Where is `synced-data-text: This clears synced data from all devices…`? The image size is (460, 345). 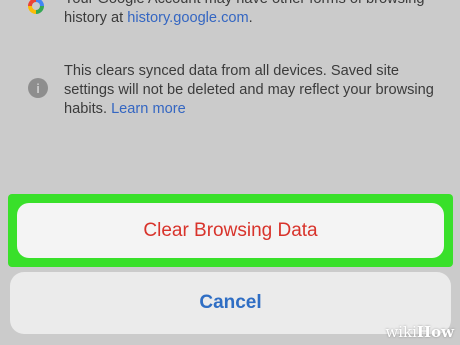 synced-data-text: This clears synced data from all devices… is located at coordinates (255, 90).